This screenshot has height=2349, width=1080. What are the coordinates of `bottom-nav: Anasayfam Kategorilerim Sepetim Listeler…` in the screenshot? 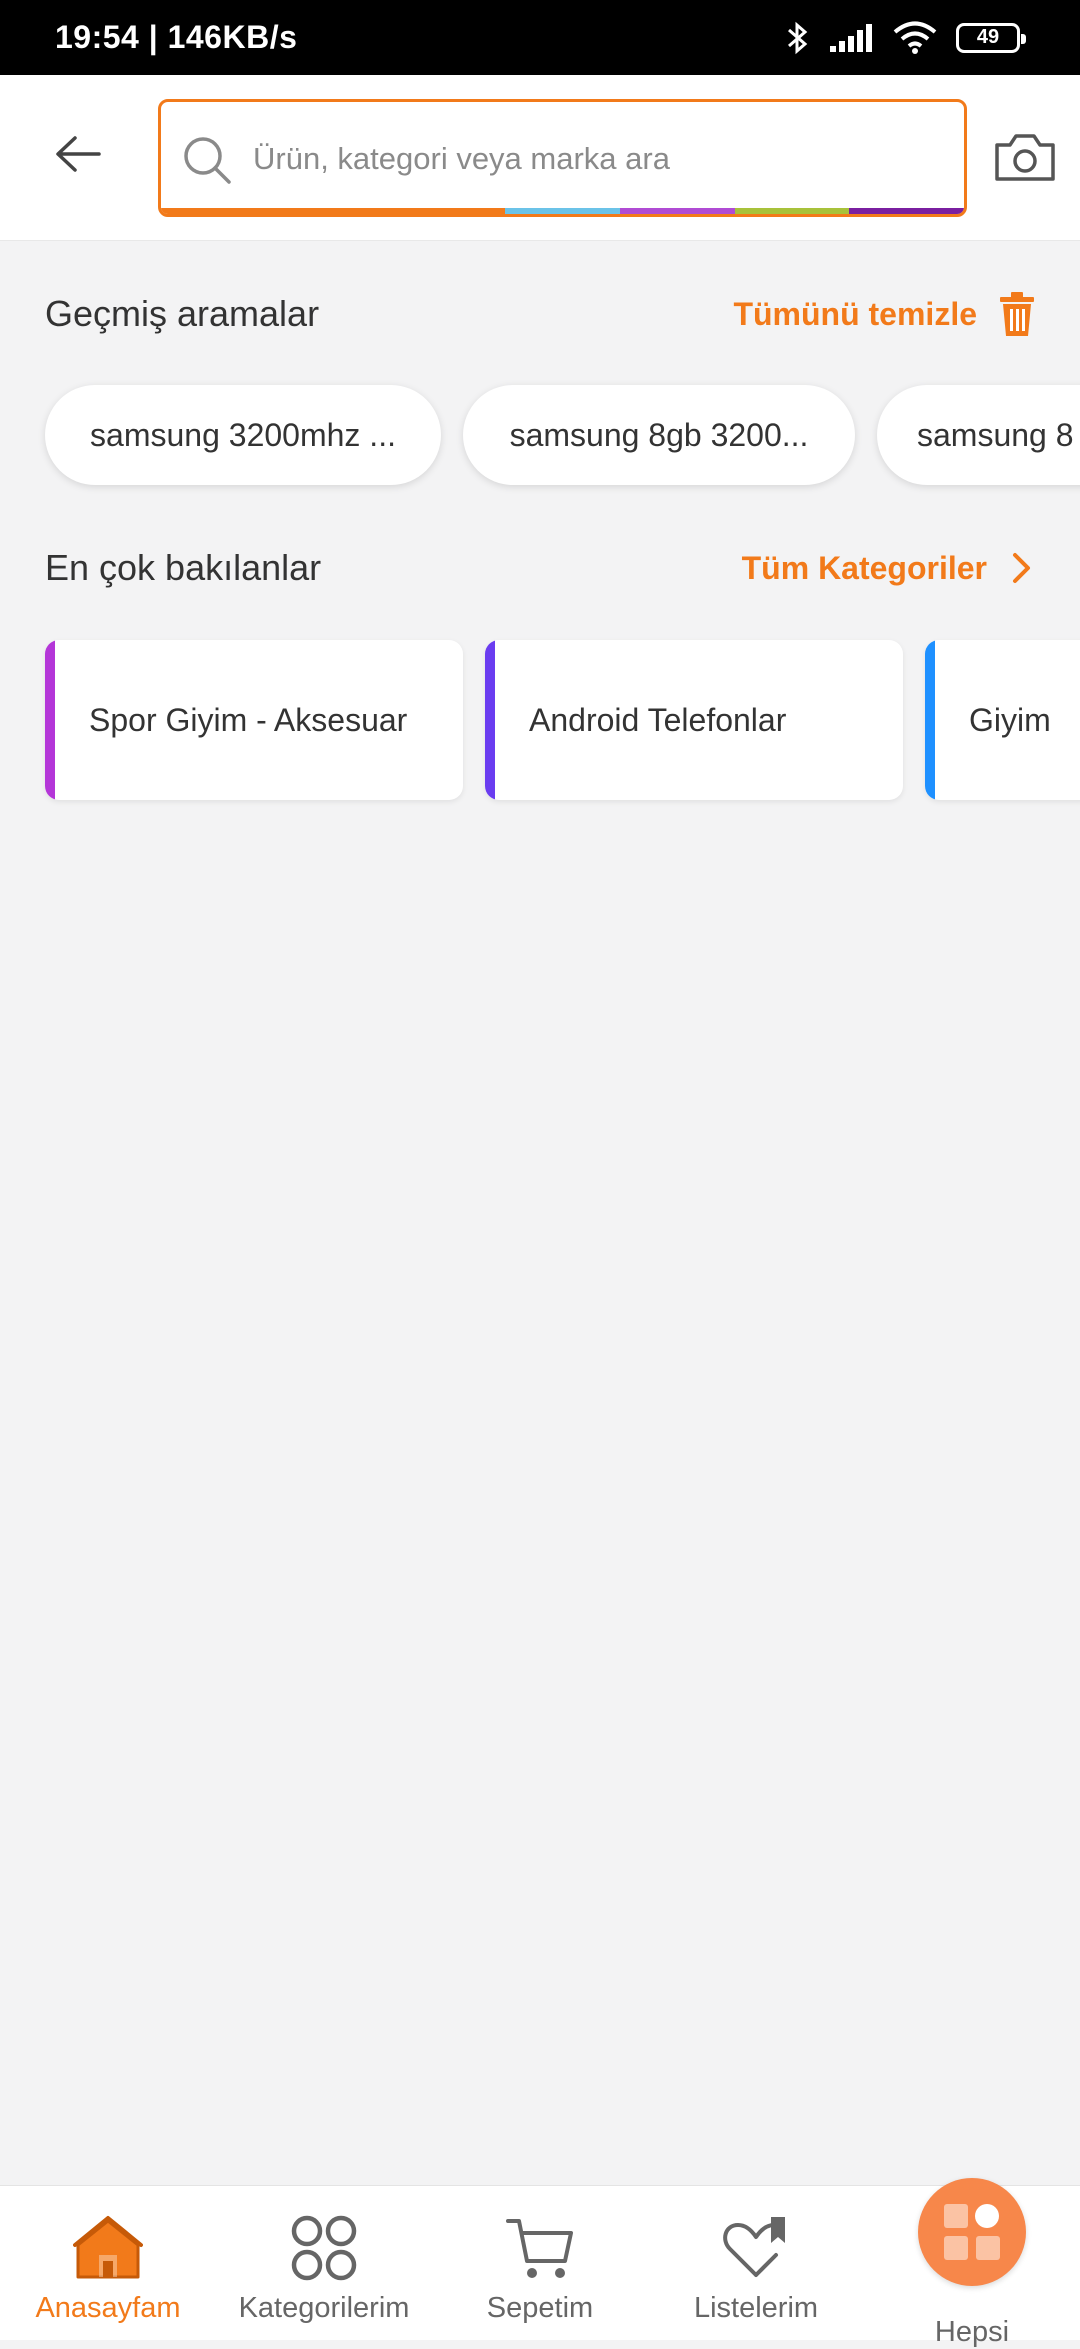 It's located at (540, 2263).